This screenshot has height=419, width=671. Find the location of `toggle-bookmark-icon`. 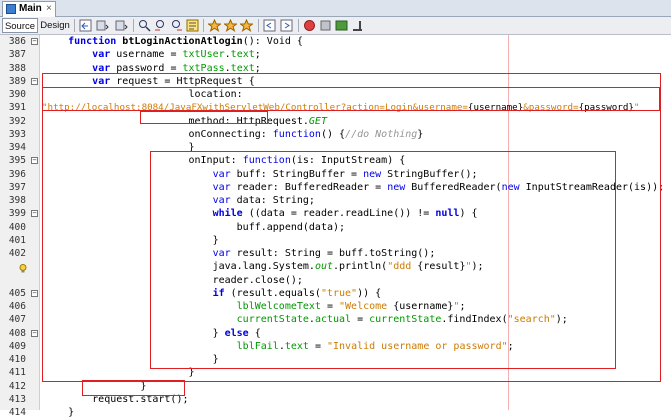

toggle-bookmark-icon is located at coordinates (214, 25).